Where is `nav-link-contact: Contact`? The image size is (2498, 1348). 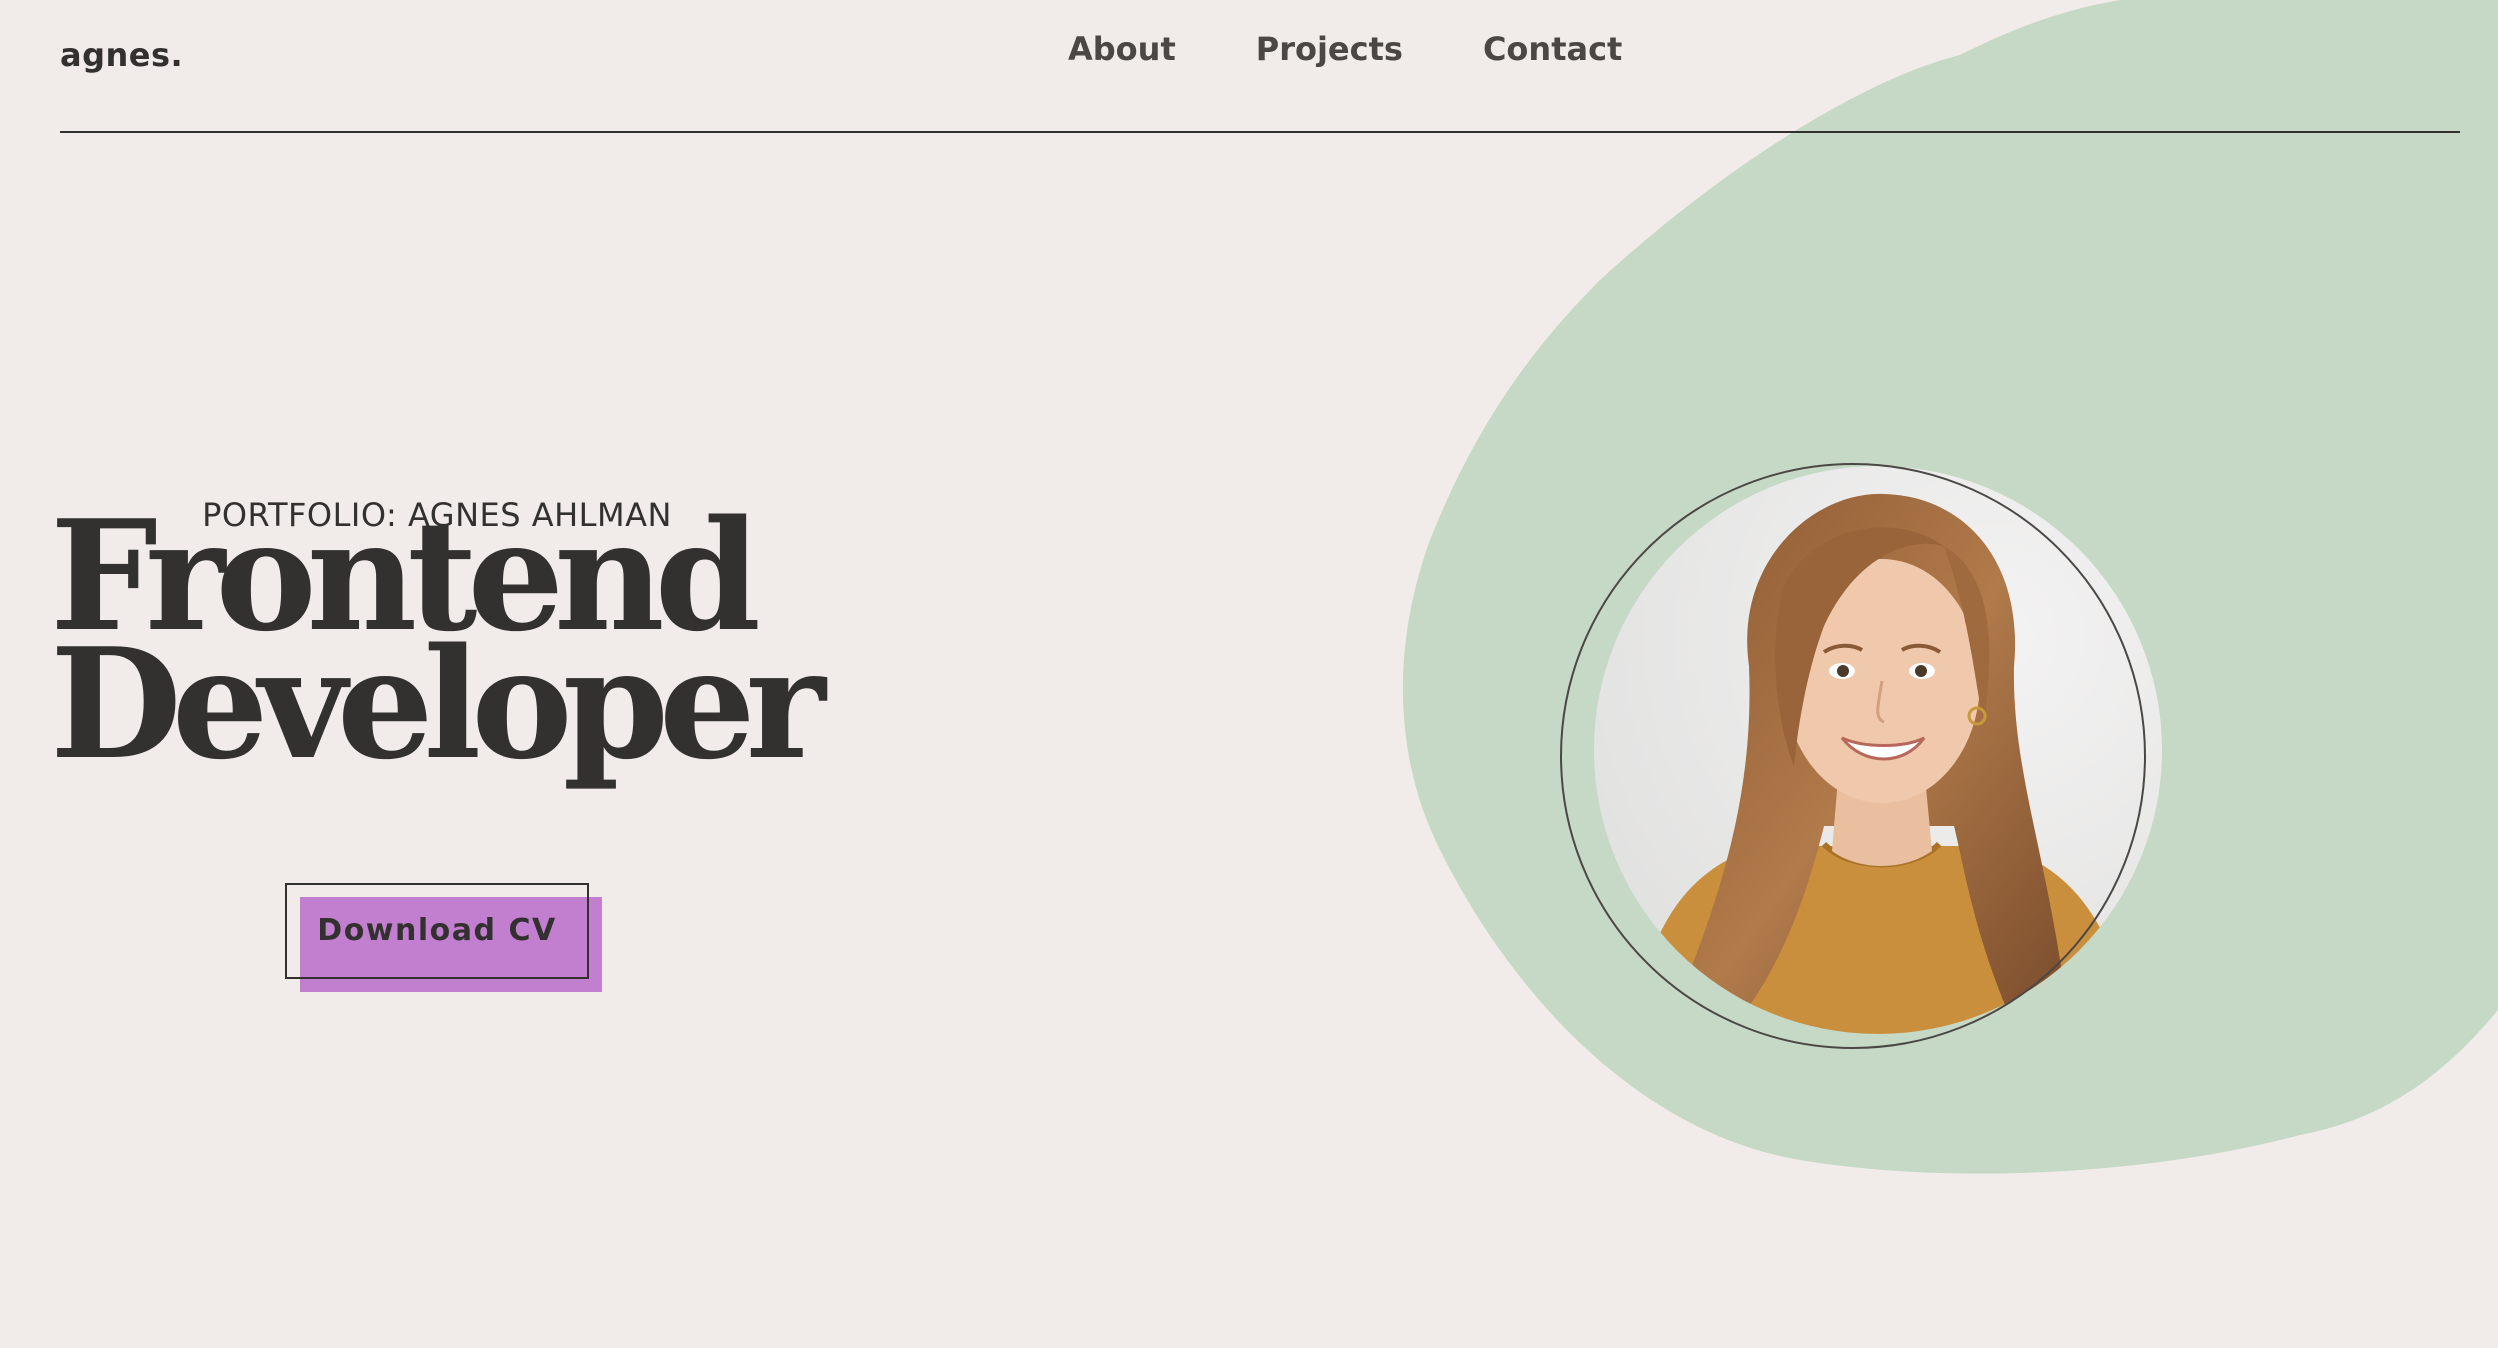 nav-link-contact: Contact is located at coordinates (1552, 49).